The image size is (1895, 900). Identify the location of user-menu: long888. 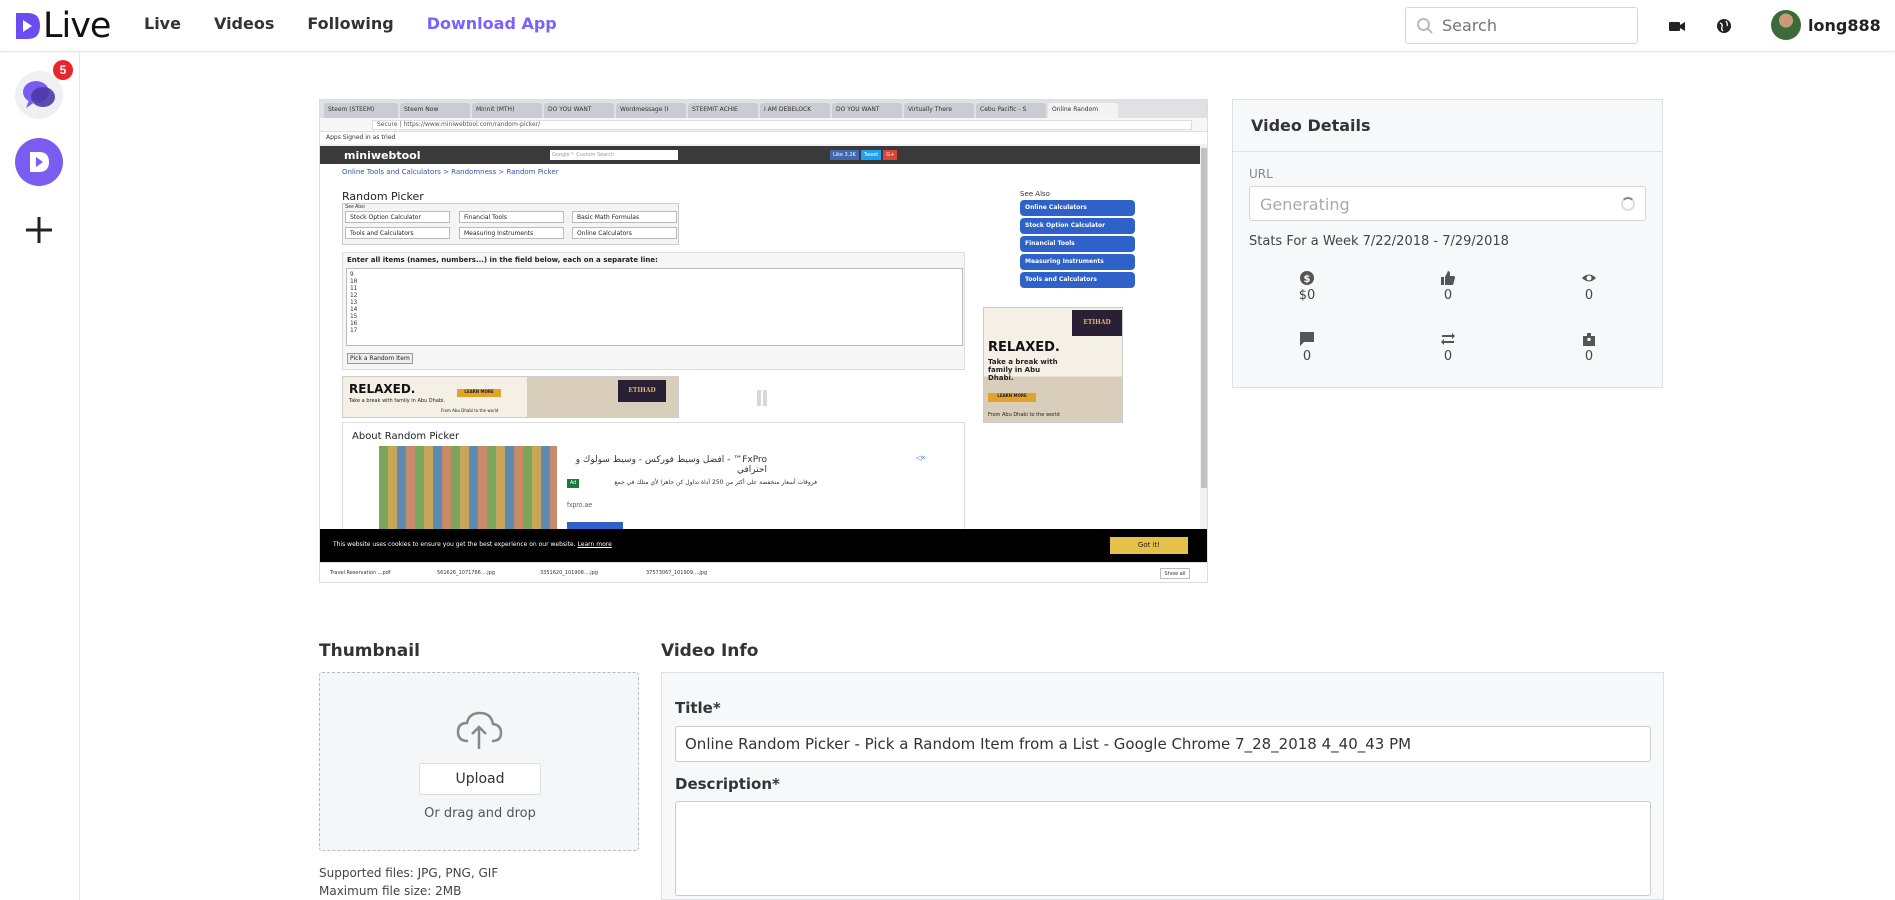
(1826, 25).